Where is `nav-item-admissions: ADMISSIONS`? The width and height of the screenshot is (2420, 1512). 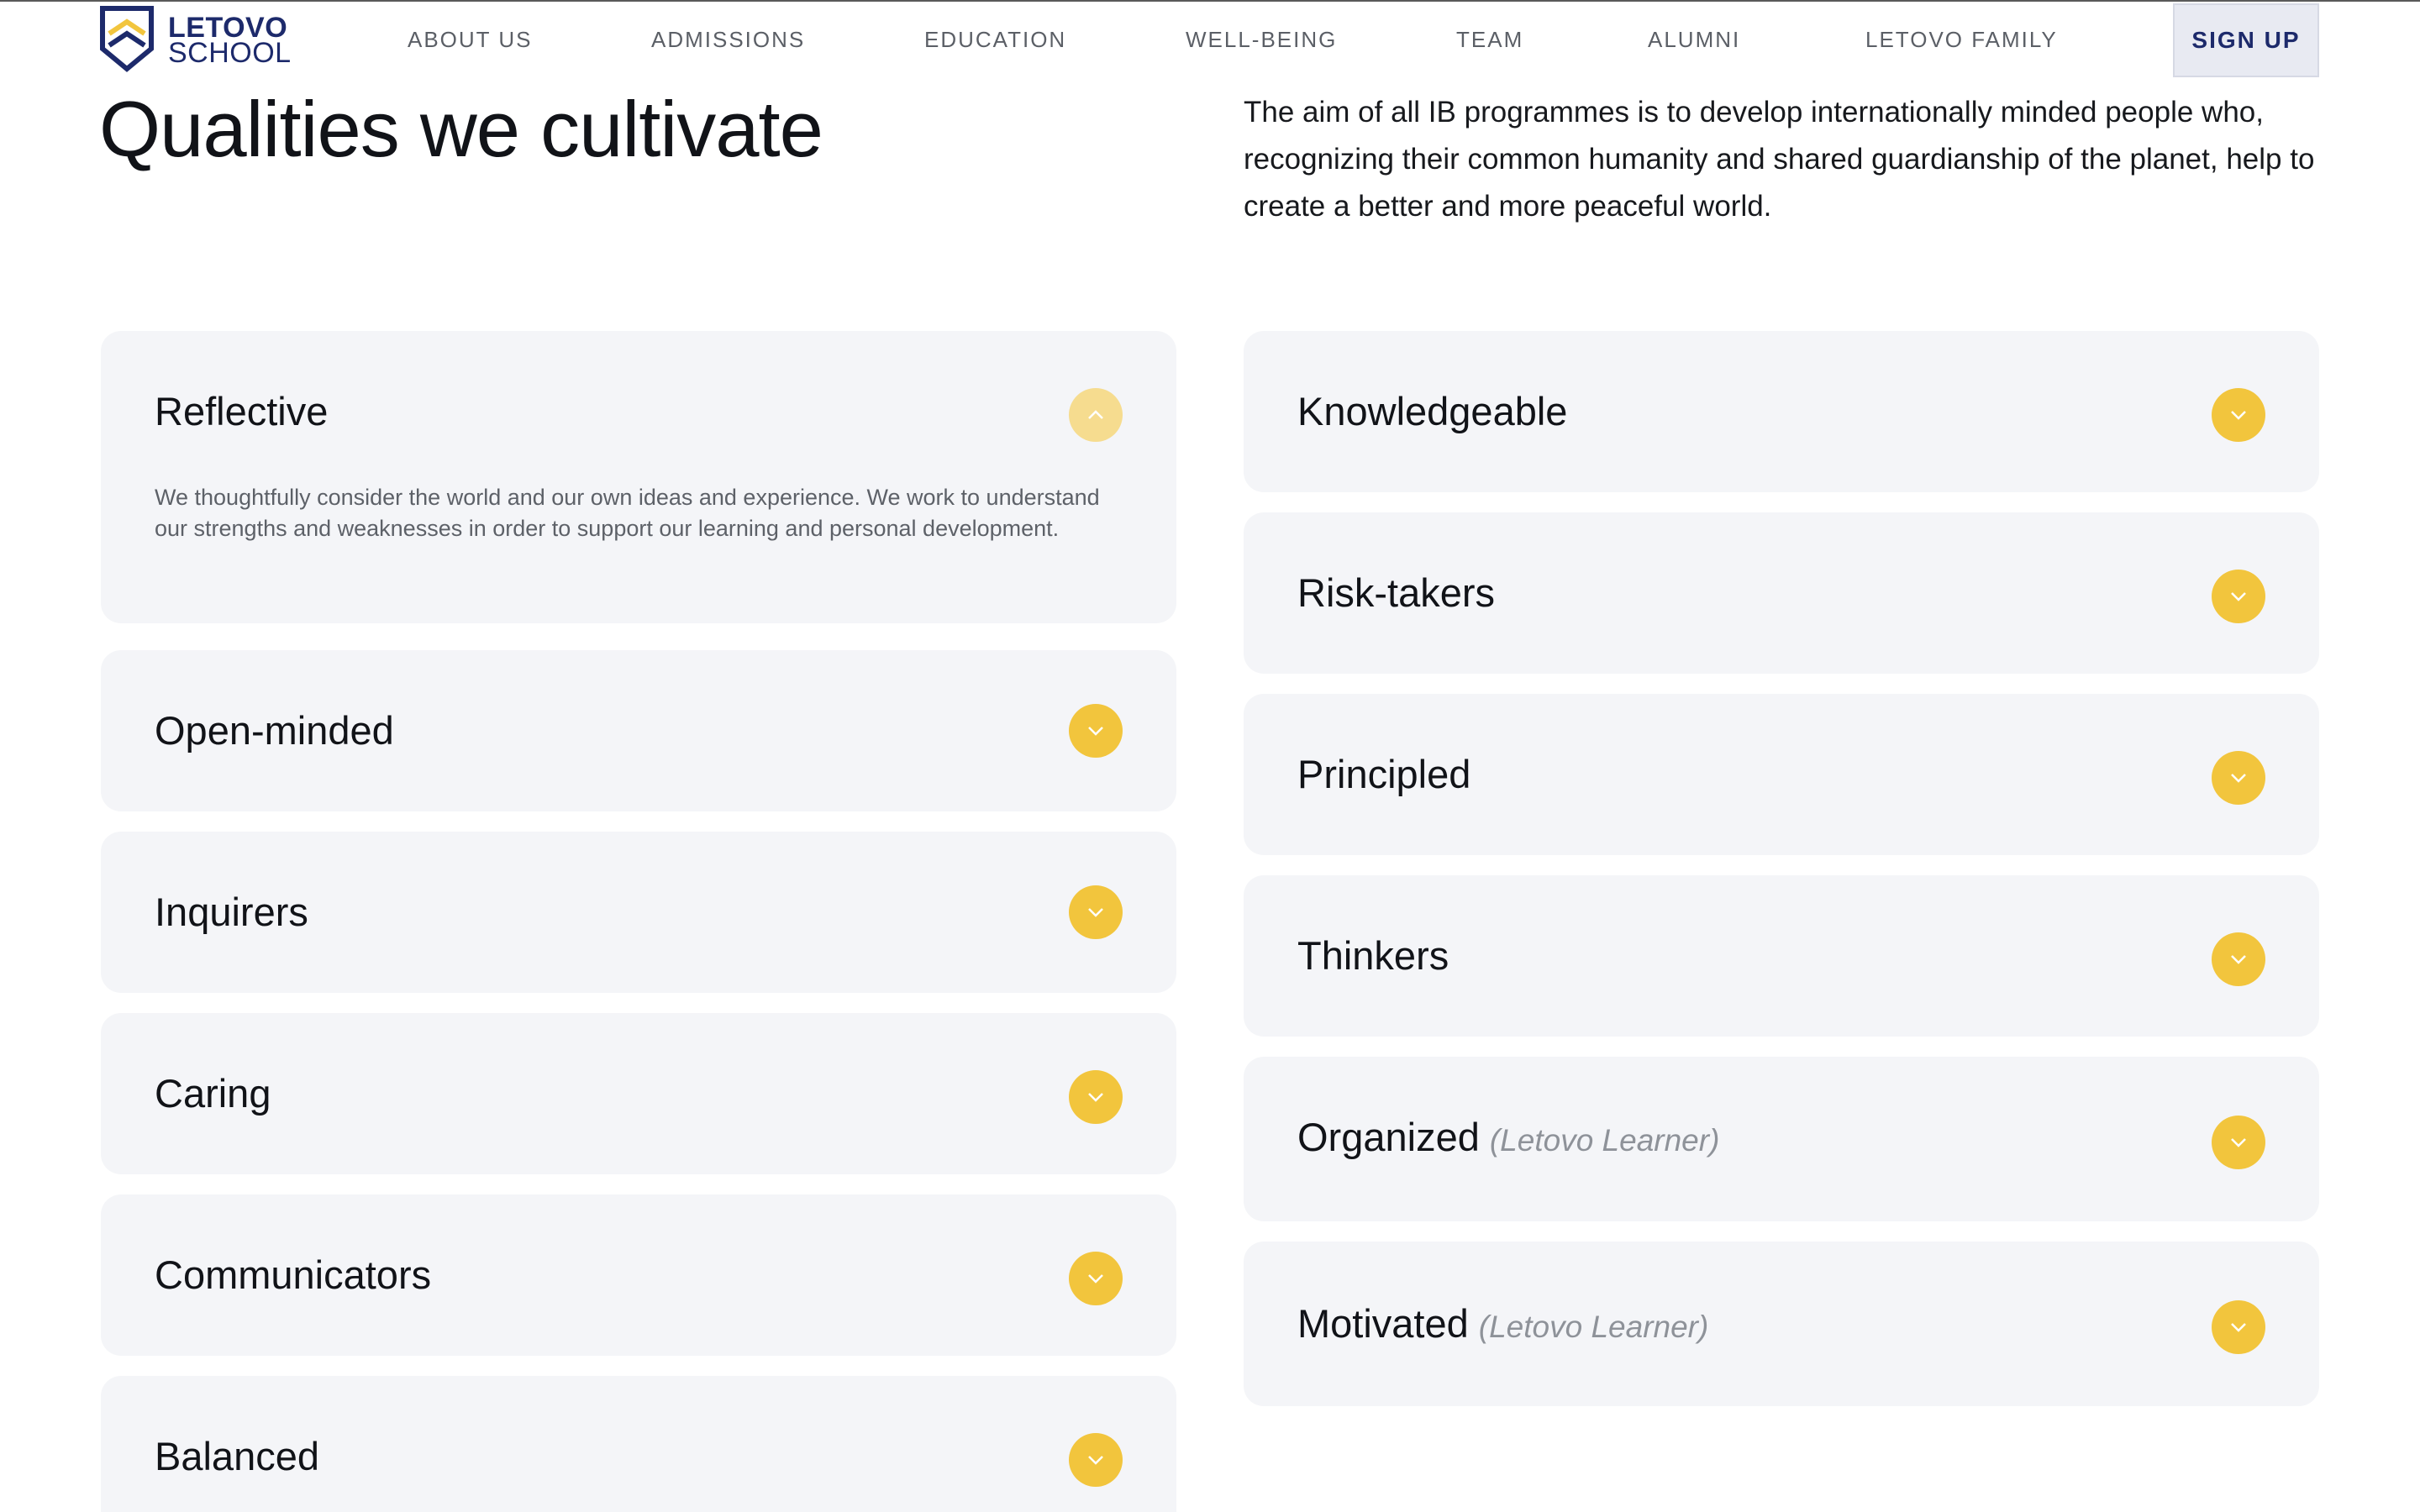
nav-item-admissions: ADMISSIONS is located at coordinates (728, 40).